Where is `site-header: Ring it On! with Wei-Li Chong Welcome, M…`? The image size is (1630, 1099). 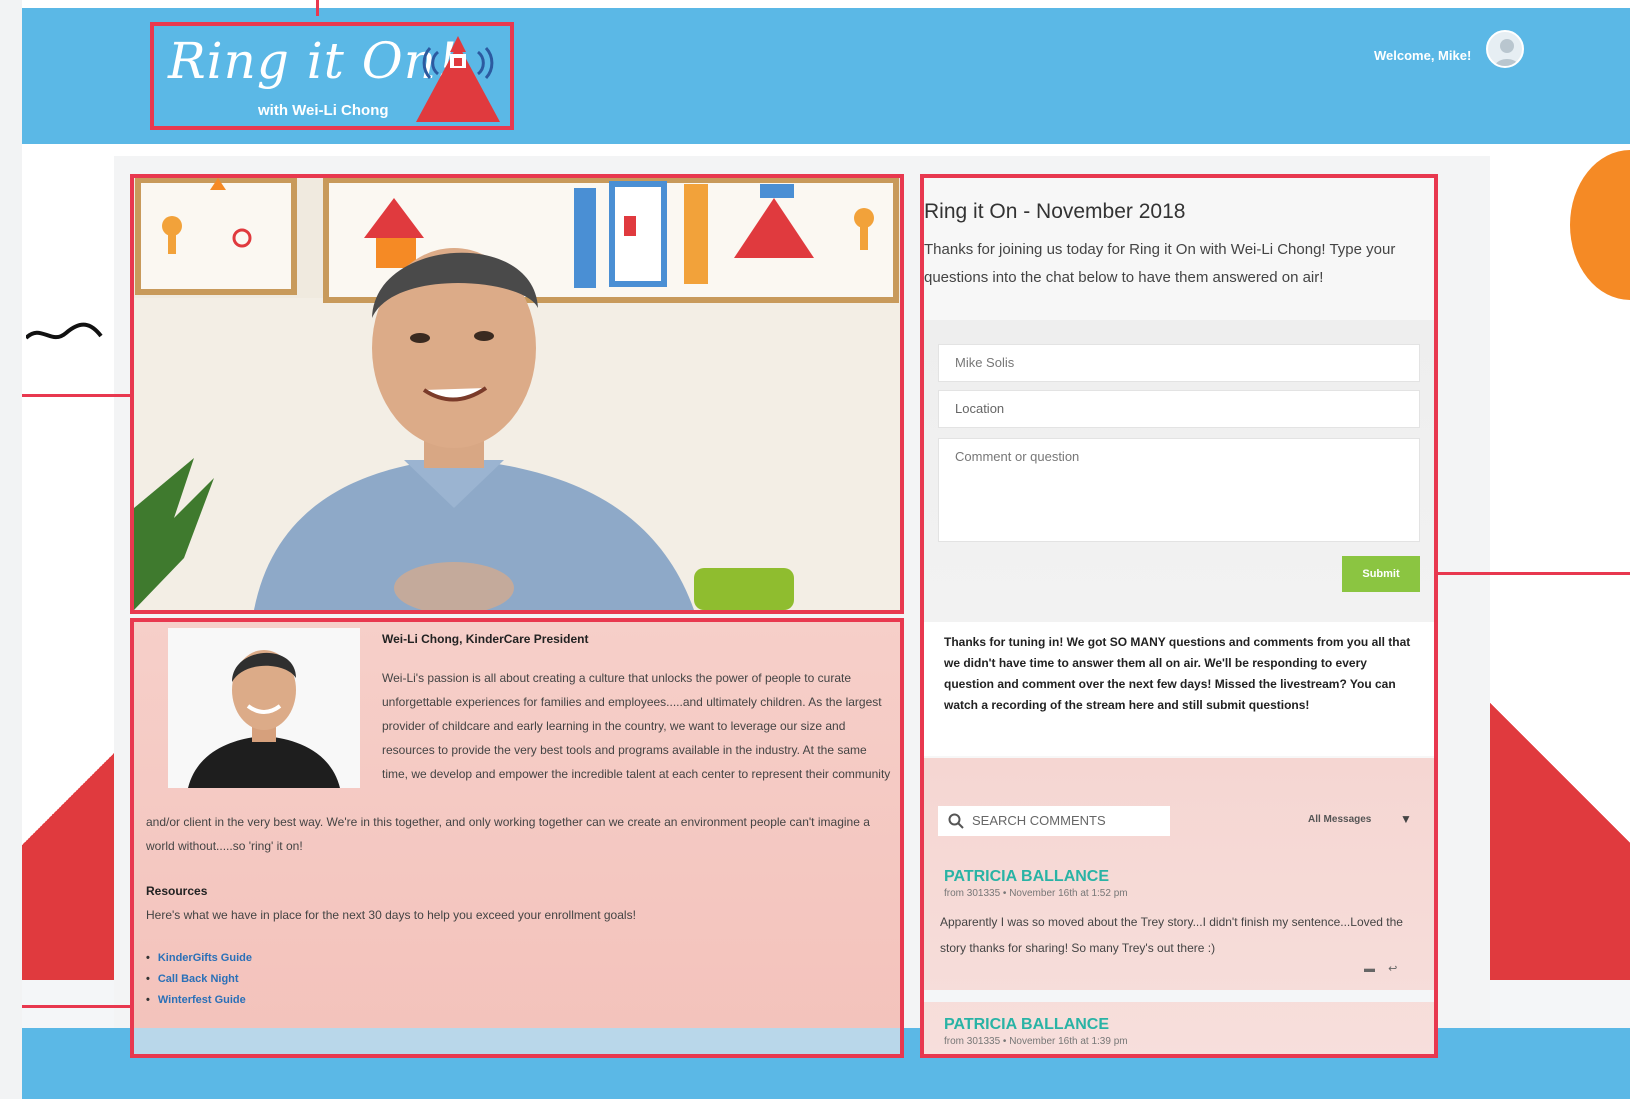 site-header: Ring it On! with Wei-Li Chong Welcome, M… is located at coordinates (826, 76).